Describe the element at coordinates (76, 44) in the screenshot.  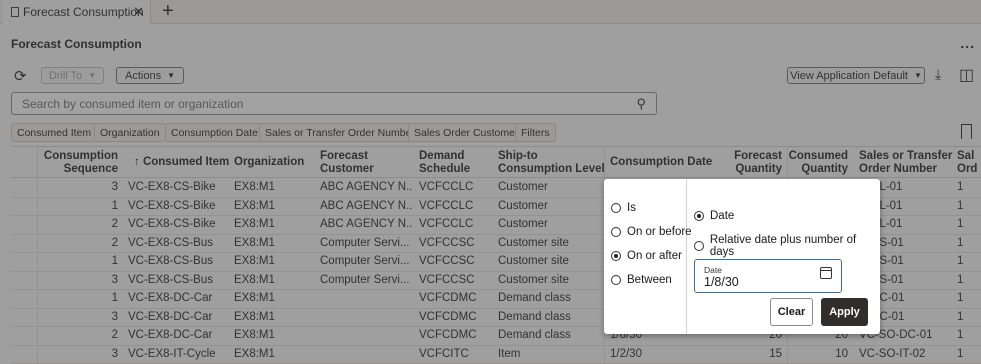
I see `page-title: Forecast Consumption` at that location.